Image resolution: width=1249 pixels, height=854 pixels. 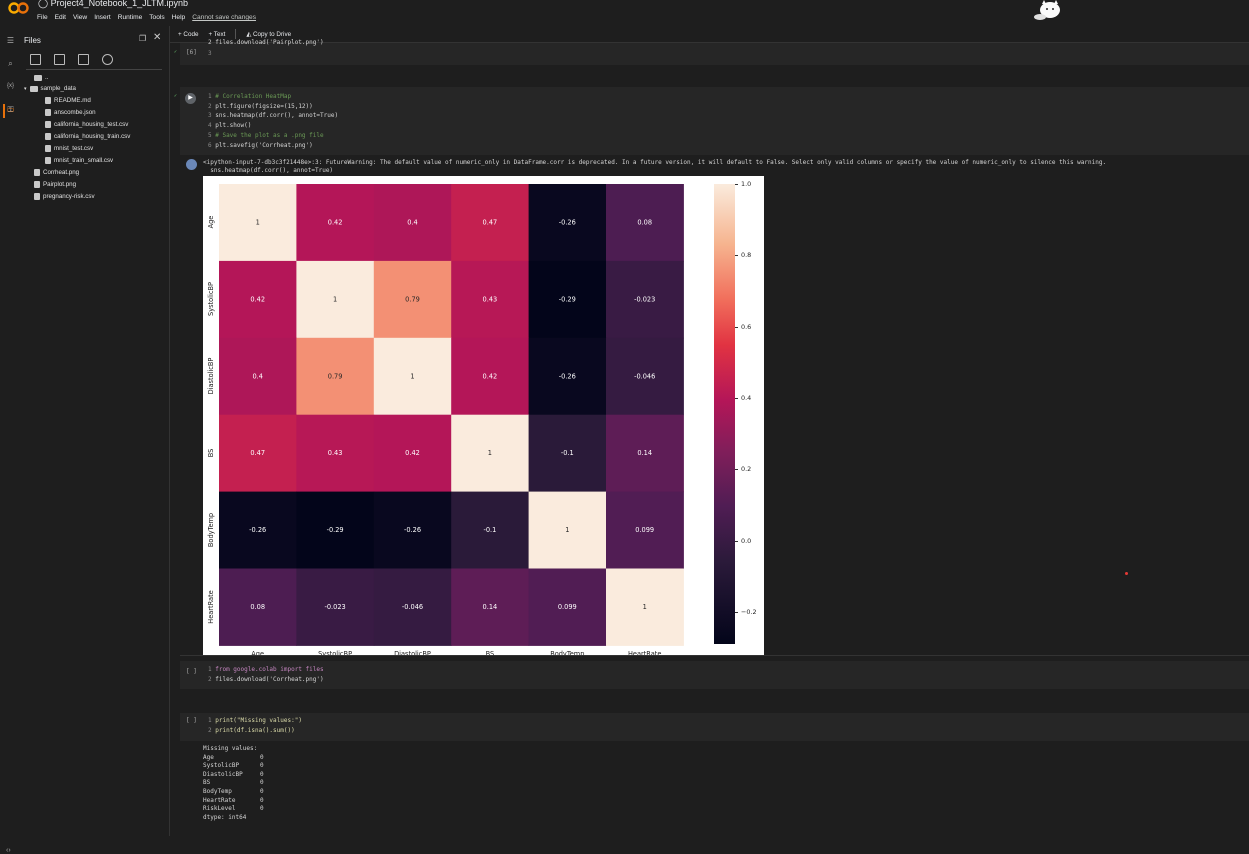 I want to click on heatmap-cell-label: -0.29, so click(x=335, y=530).